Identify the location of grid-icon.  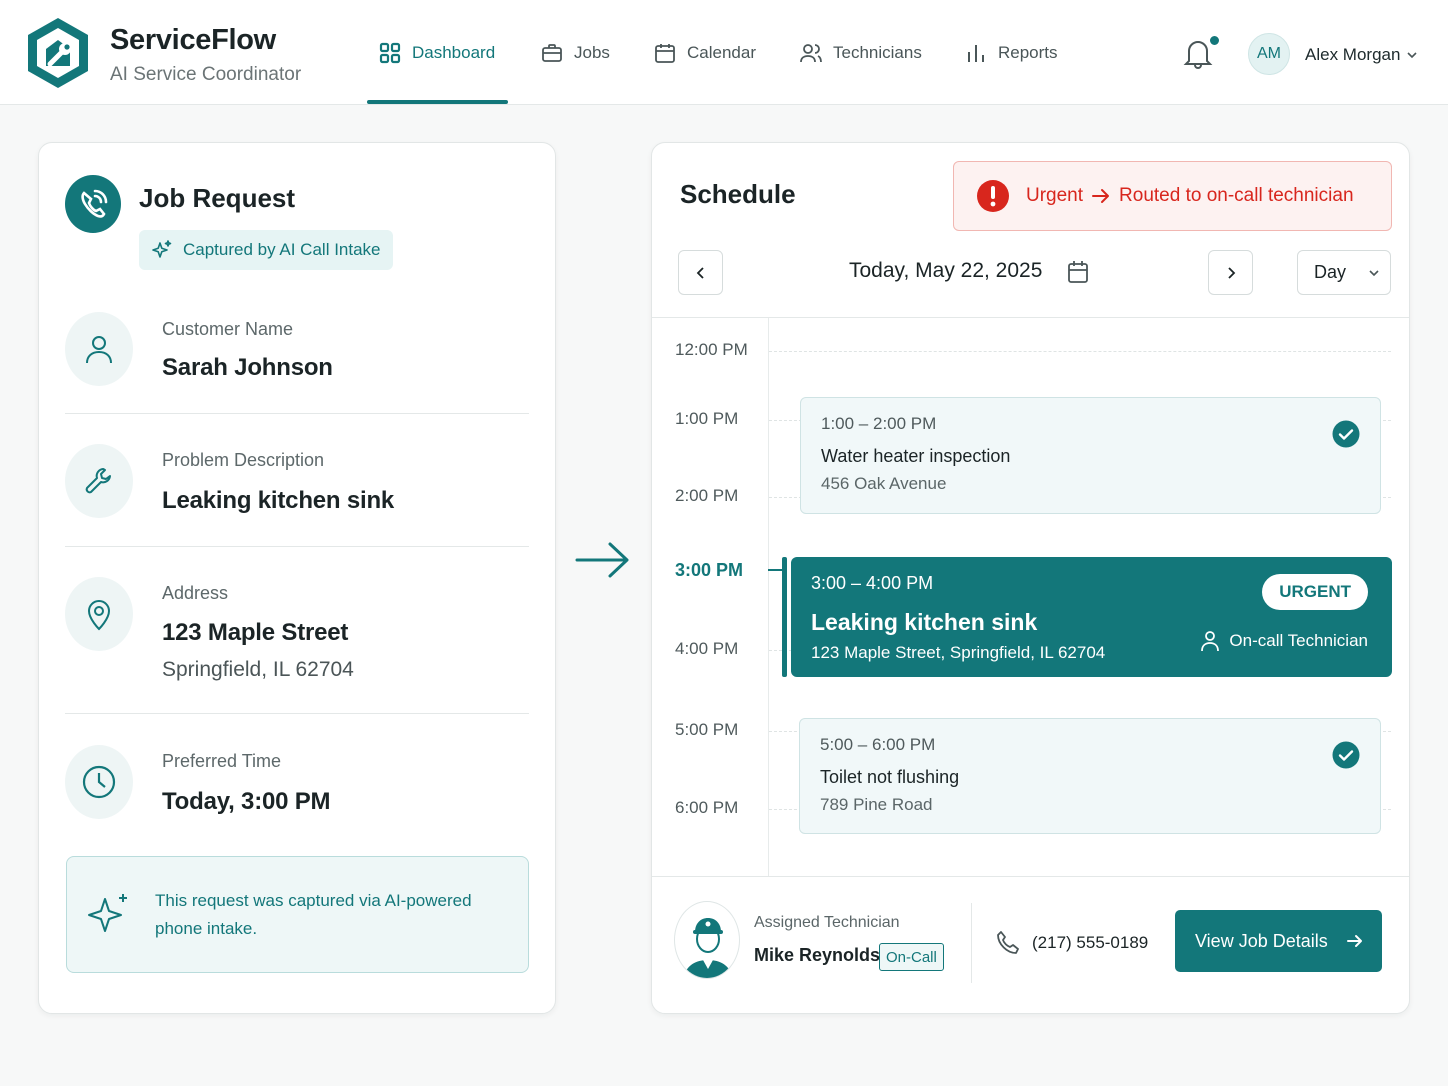
(390, 53).